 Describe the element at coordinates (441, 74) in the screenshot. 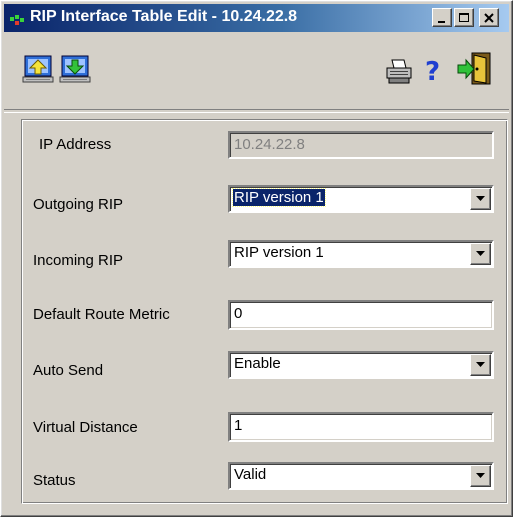

I see `help-icon: ?` at that location.